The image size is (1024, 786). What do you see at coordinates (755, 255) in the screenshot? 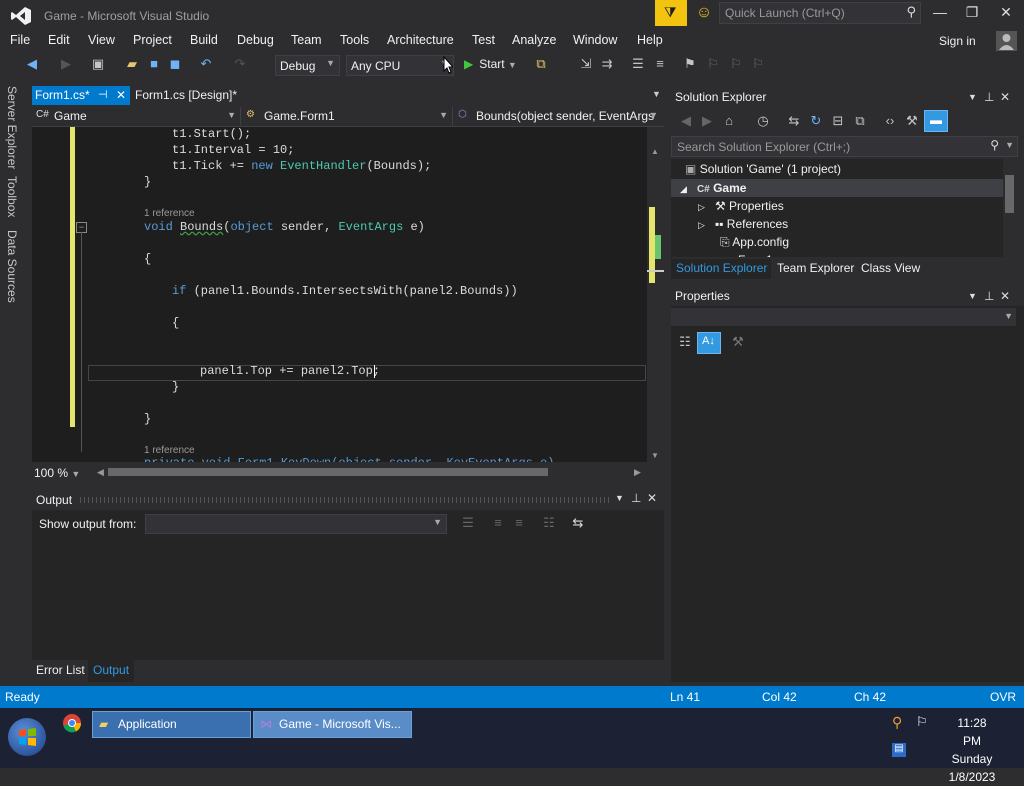
I see `tree-item-form1-partial: Form1` at bounding box center [755, 255].